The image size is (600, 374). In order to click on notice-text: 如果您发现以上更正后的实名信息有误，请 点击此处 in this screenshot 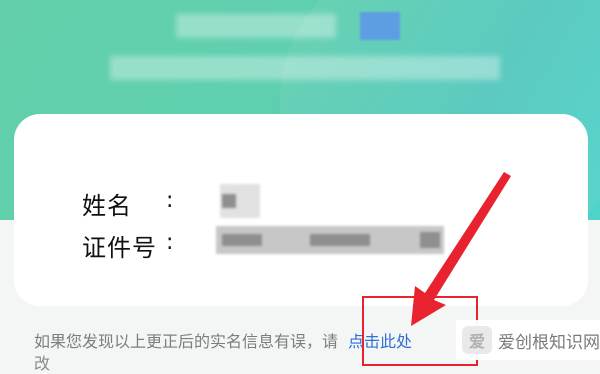, I will do `click(223, 340)`.